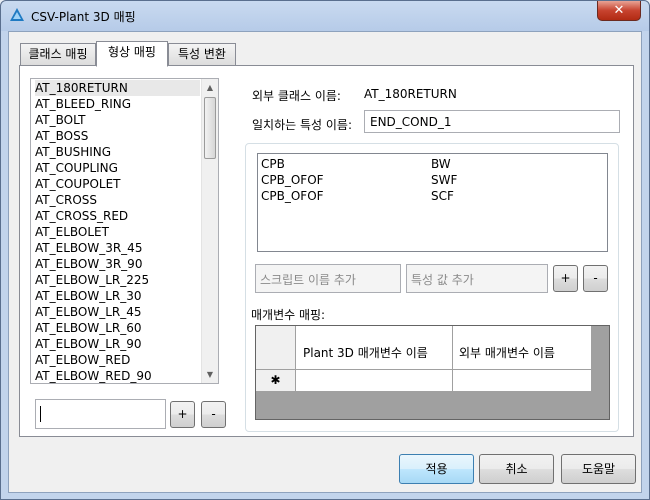  What do you see at coordinates (325, 16) in the screenshot?
I see `title-bar: CSV-Plant 3D 매핑 ✕` at bounding box center [325, 16].